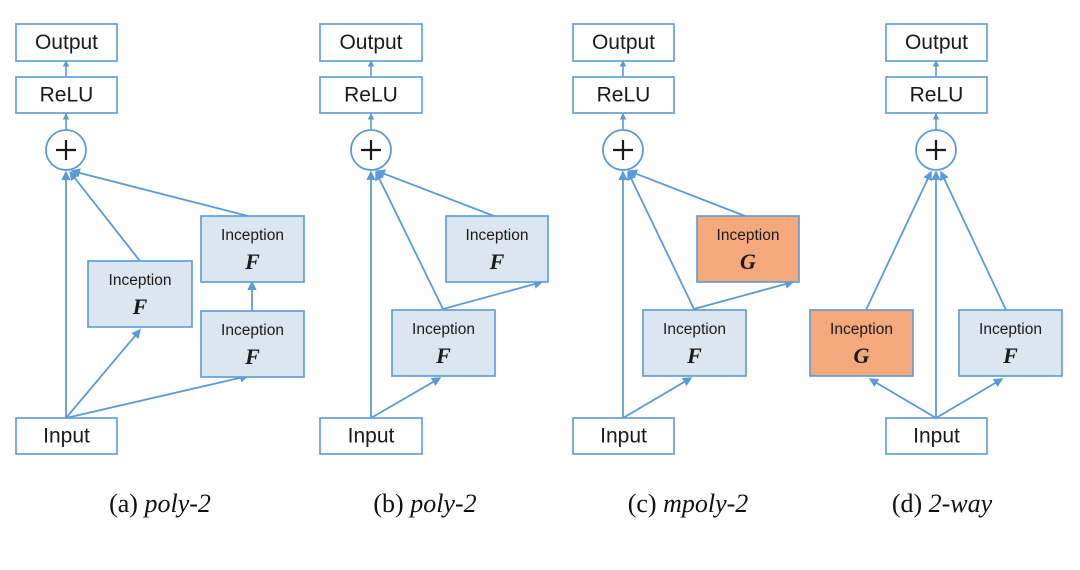  I want to click on c-inception-top-title: Inception, so click(748, 235).